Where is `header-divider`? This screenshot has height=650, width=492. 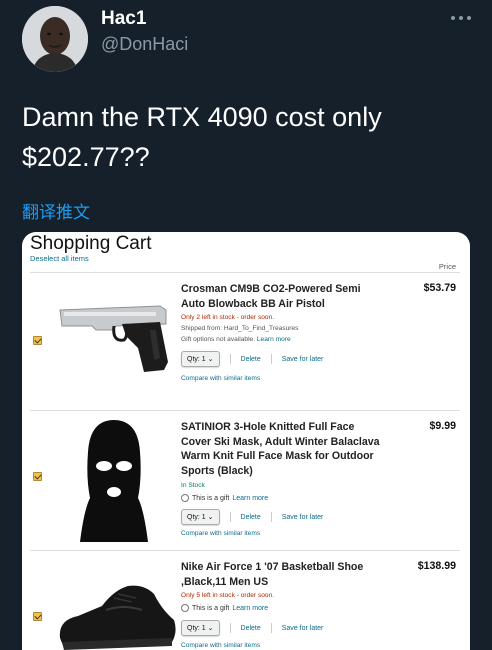 header-divider is located at coordinates (245, 272).